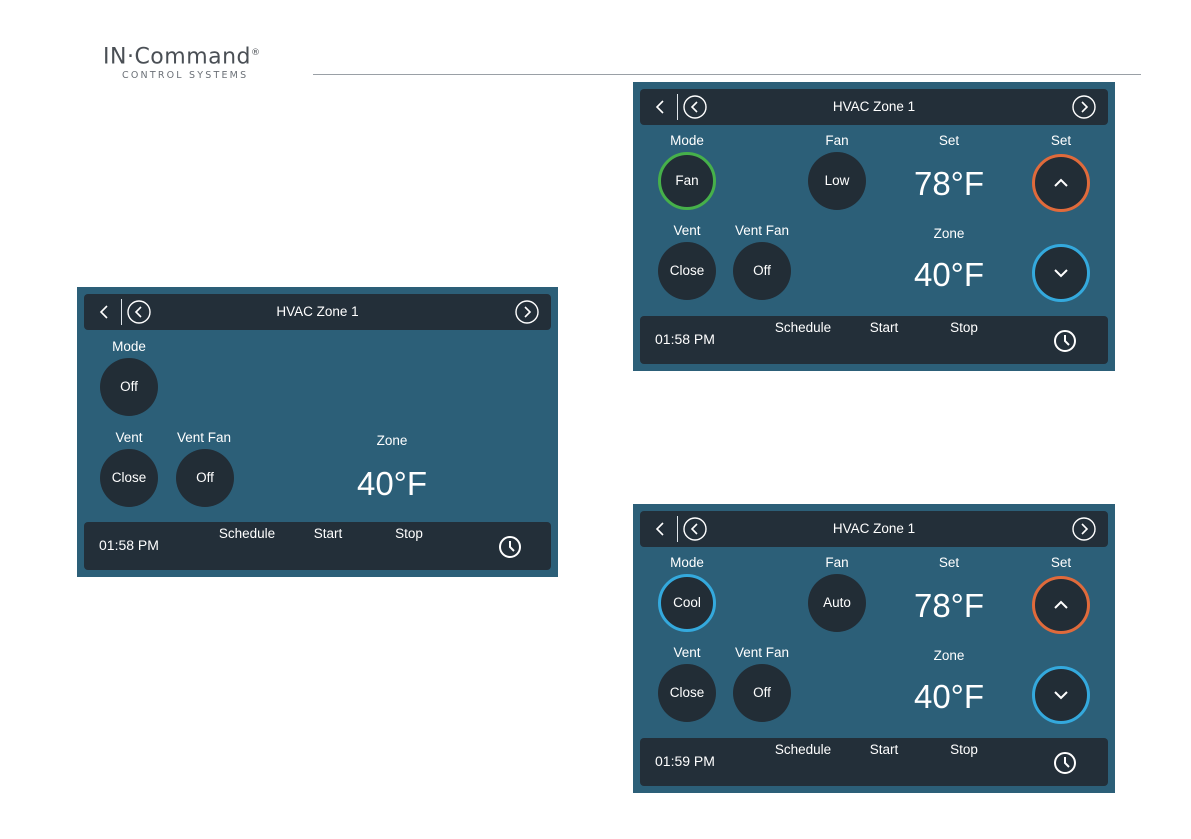 Image resolution: width=1191 pixels, height=839 pixels. I want to click on bottom-bar: 01:59 PM Schedule Start Stop, so click(874, 762).